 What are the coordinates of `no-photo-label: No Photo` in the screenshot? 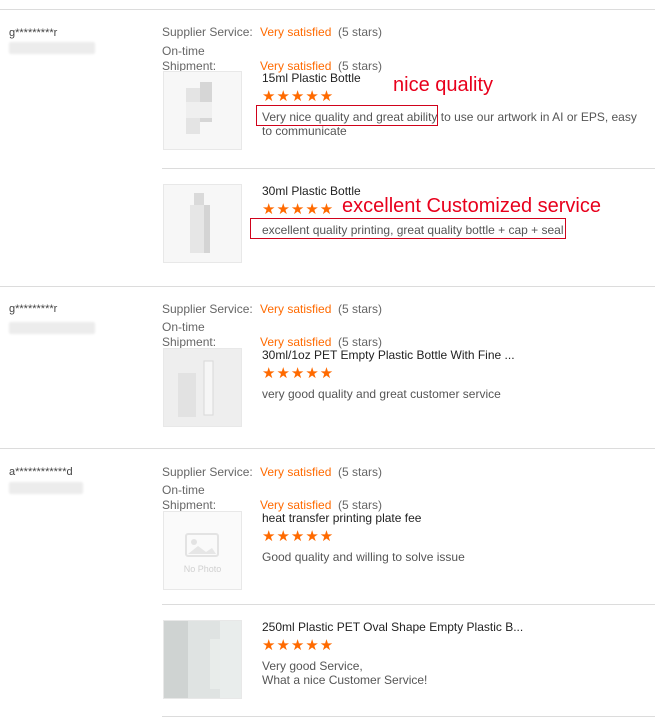 It's located at (202, 569).